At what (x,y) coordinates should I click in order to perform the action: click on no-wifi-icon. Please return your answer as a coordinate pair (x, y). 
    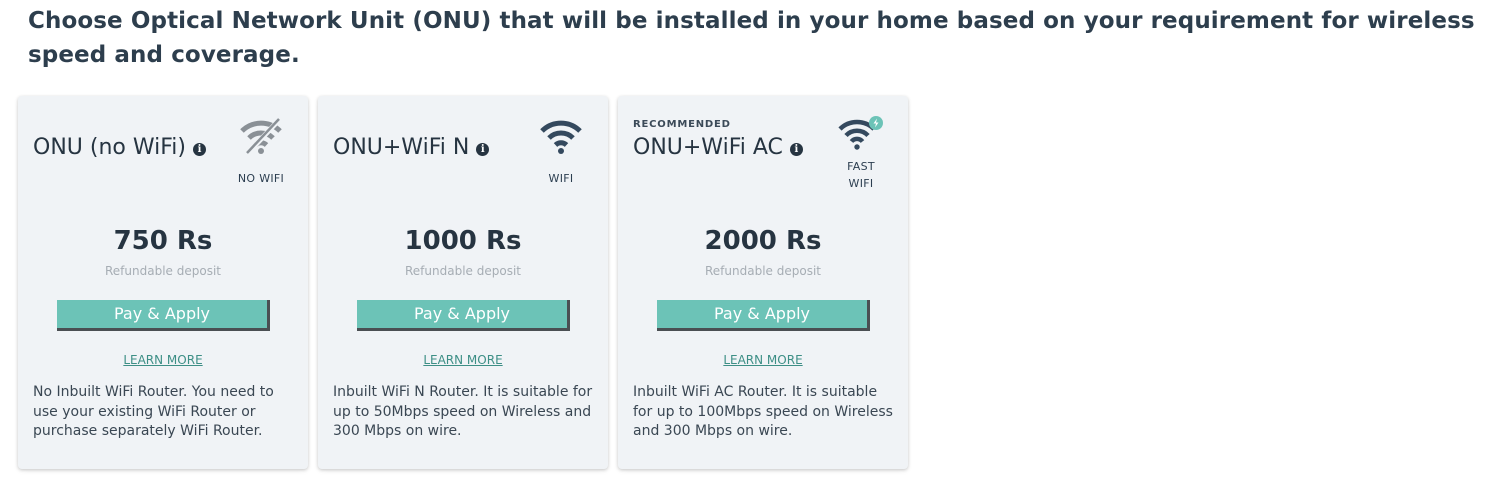
    Looking at the image, I should click on (261, 136).